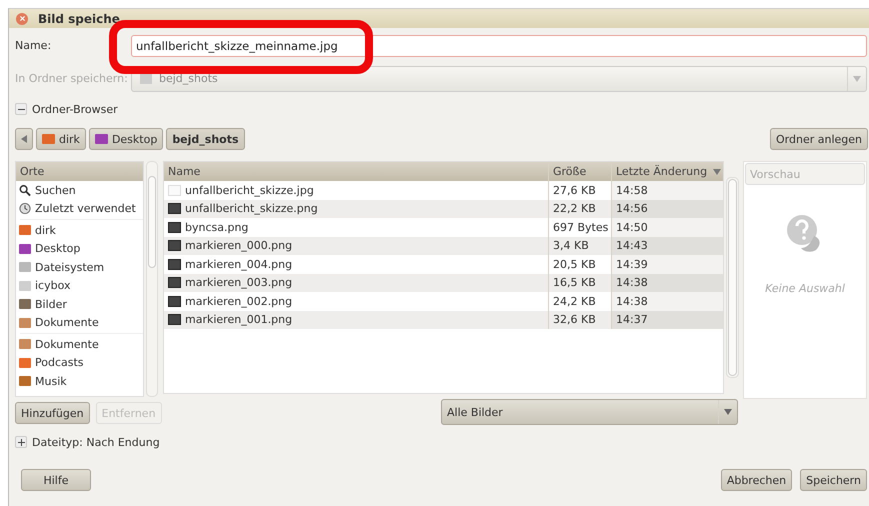  I want to click on table-cell: 14:56, so click(667, 209).